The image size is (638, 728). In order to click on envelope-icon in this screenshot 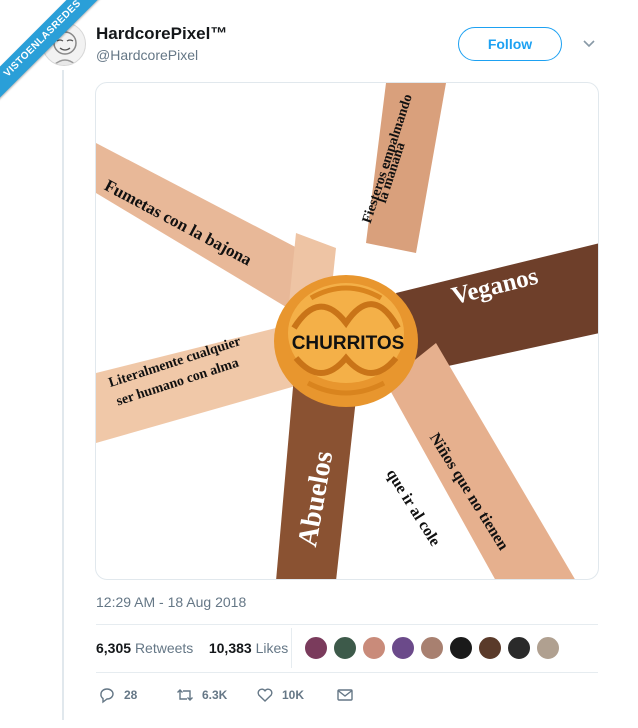, I will do `click(345, 695)`.